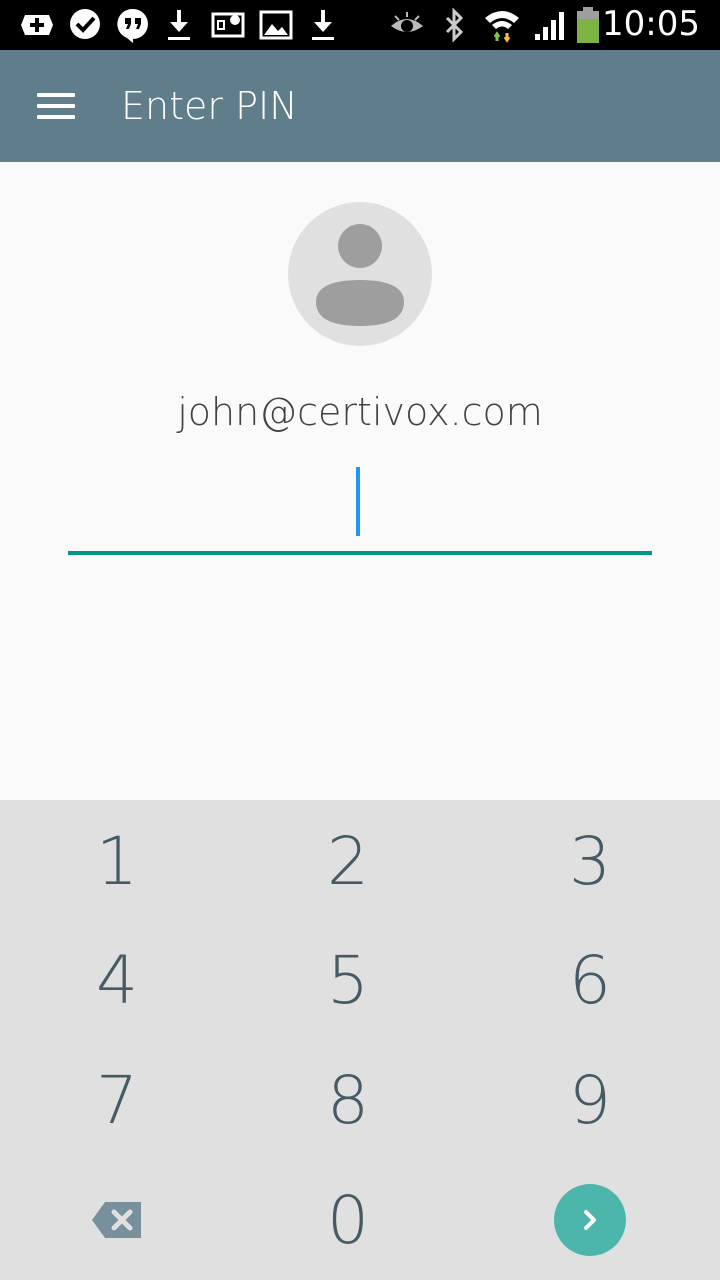 The height and width of the screenshot is (1280, 720). What do you see at coordinates (502, 25) in the screenshot?
I see `wifi-icon` at bounding box center [502, 25].